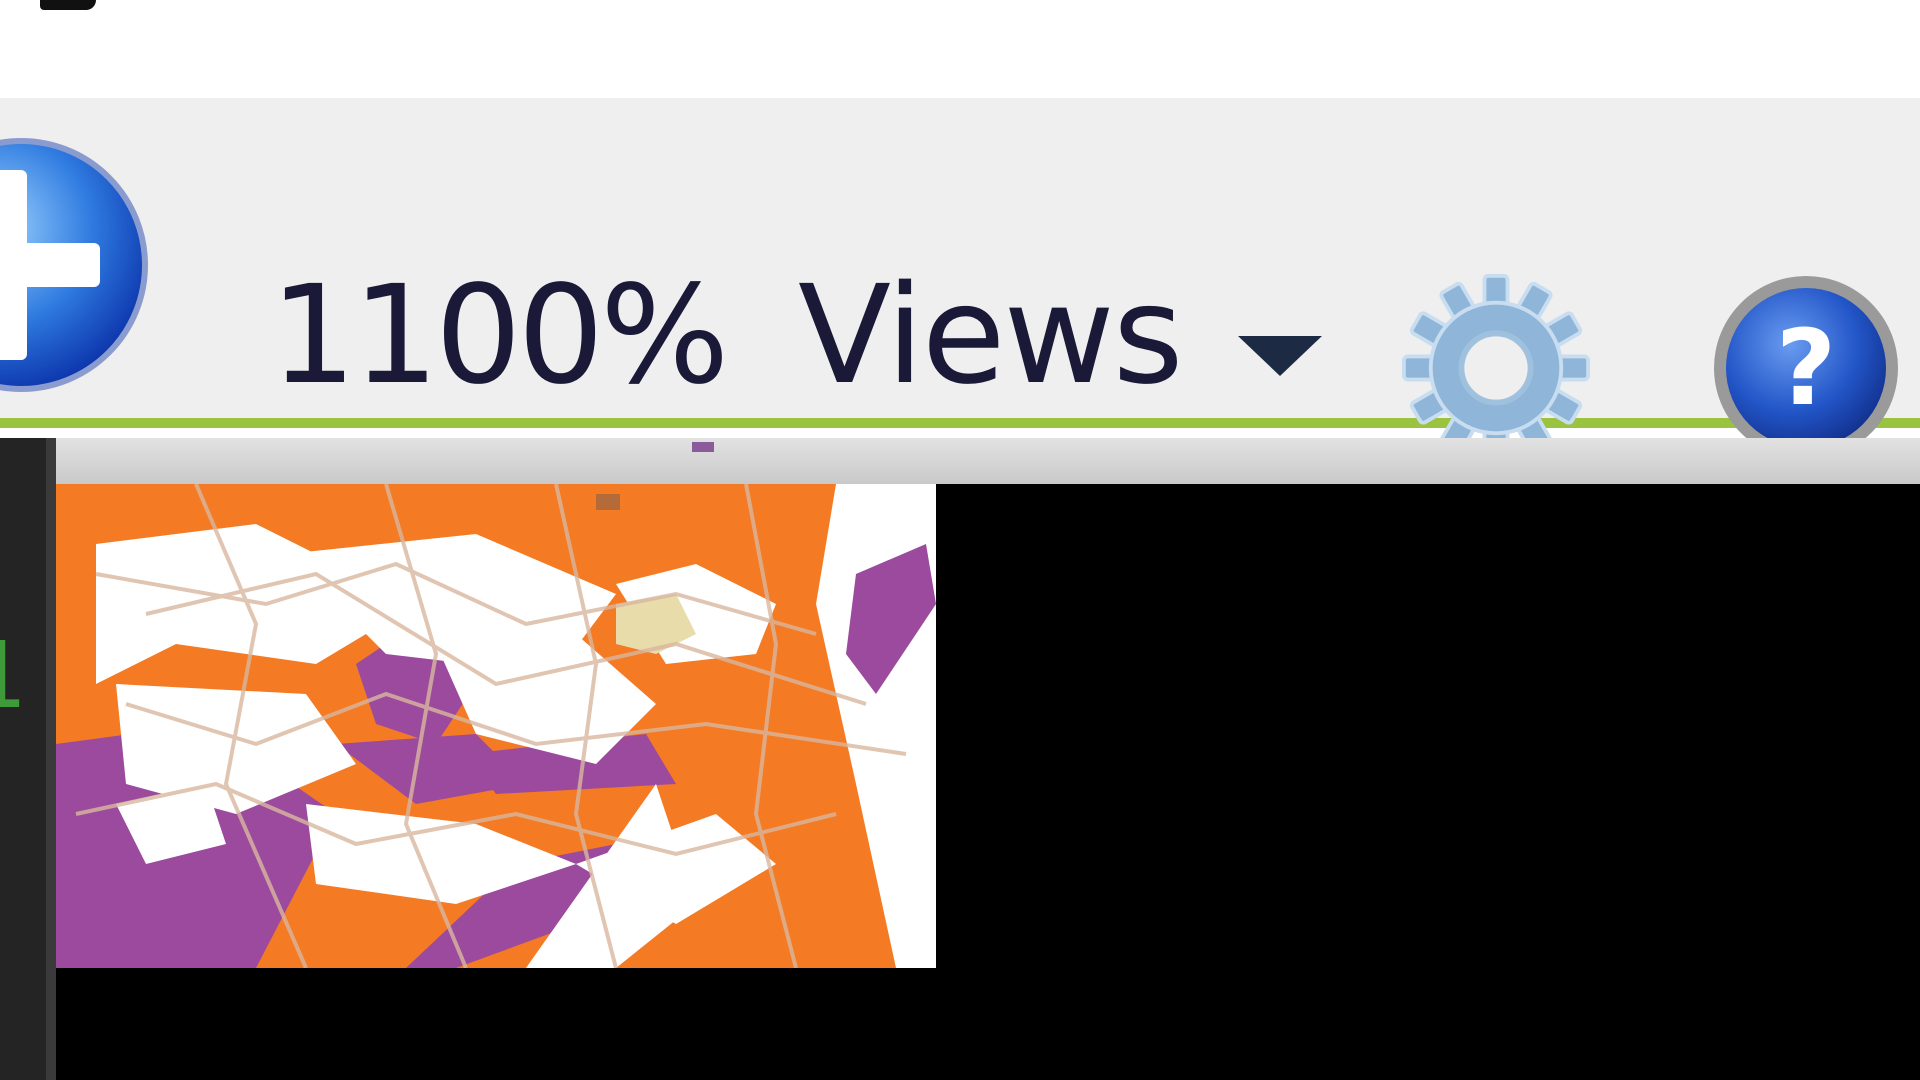  Describe the element at coordinates (499, 336) in the screenshot. I see `zoom-level-label: 1100%` at that location.